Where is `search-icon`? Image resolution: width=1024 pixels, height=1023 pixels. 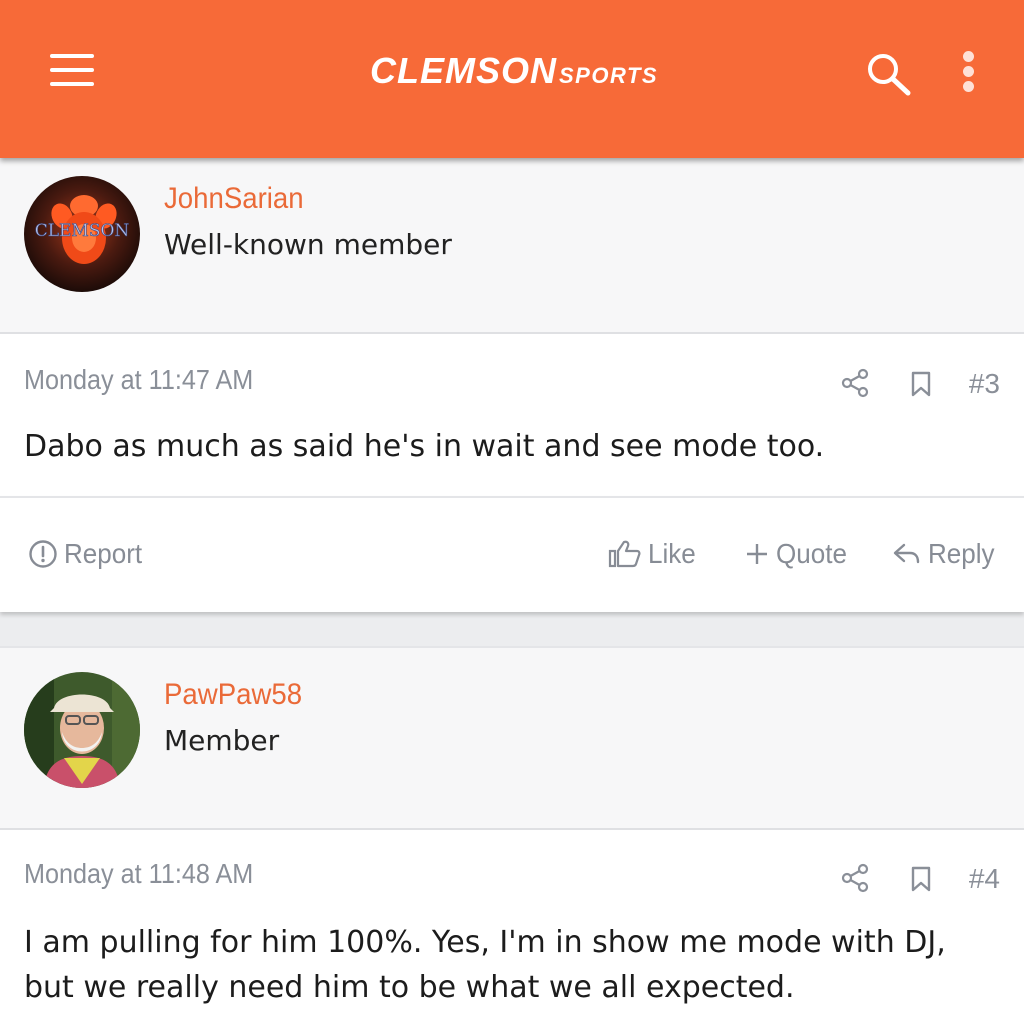 search-icon is located at coordinates (889, 73).